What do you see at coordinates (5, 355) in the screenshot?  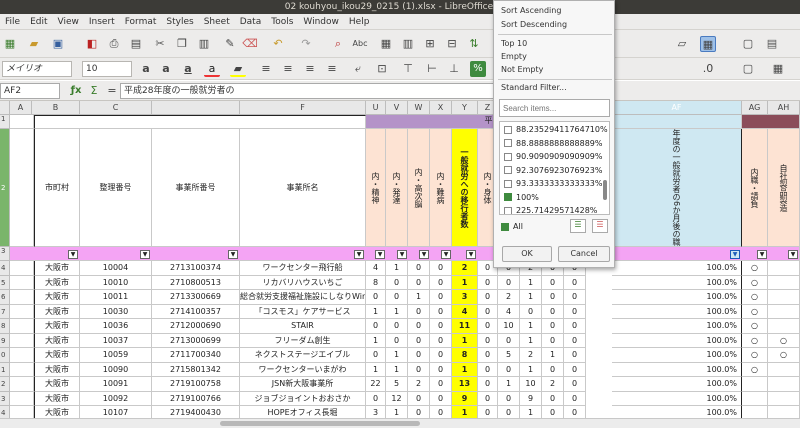 I see `row-header: 0` at bounding box center [5, 355].